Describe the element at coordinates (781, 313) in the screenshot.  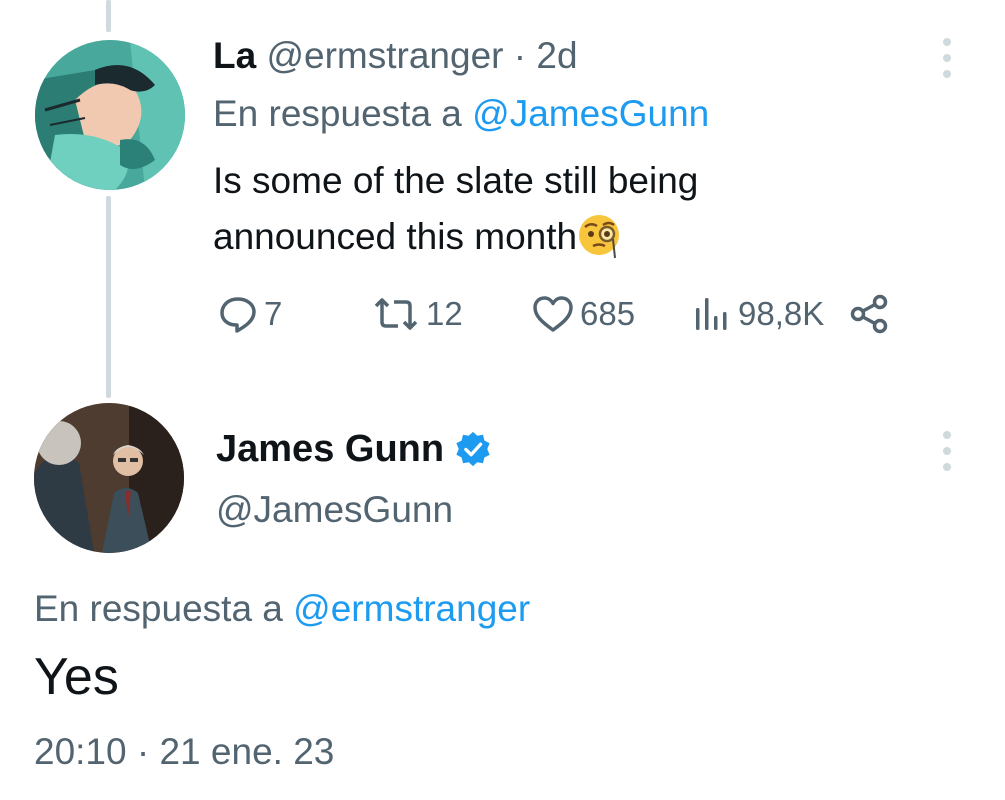
I see `views-count: 98,8K` at that location.